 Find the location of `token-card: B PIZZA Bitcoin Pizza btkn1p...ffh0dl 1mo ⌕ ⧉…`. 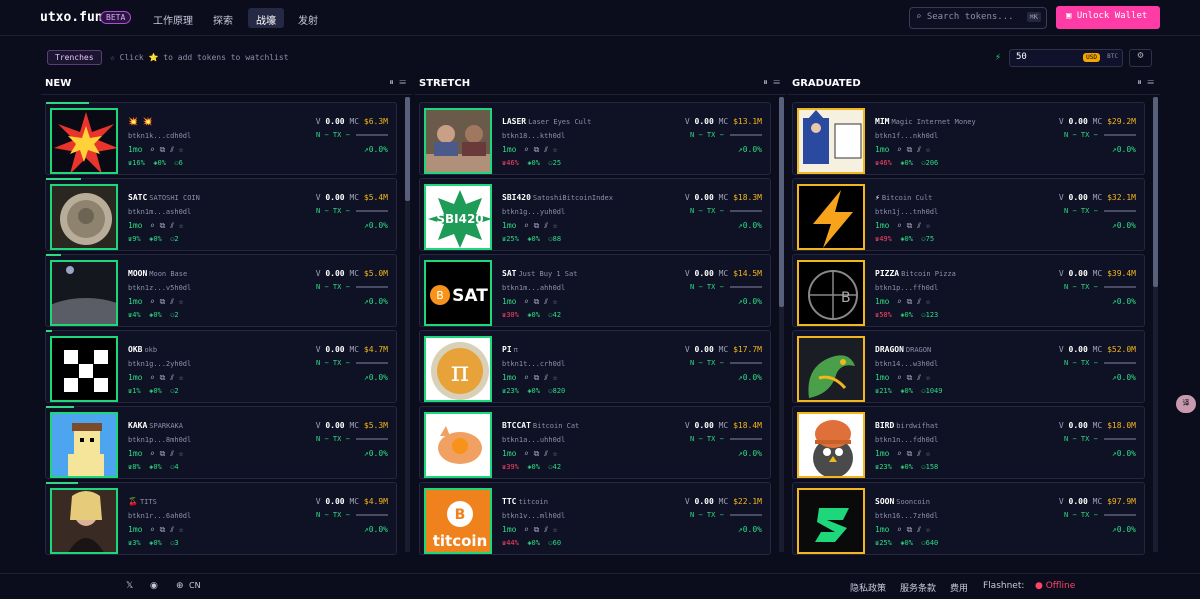

token-card: B PIZZA Bitcoin Pizza btkn1p...ffh0dl 1mo ⌕ ⧉… is located at coordinates (968, 290).